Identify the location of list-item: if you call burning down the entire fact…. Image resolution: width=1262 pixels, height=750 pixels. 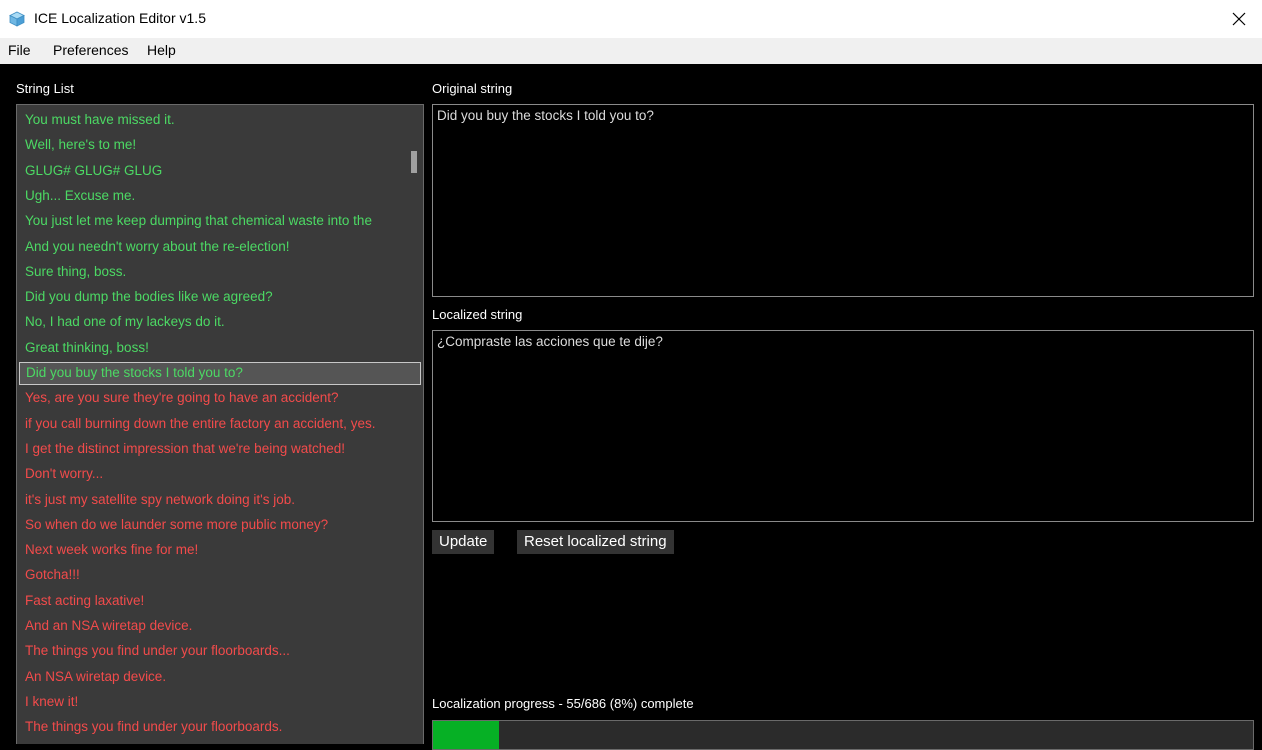
(220, 424).